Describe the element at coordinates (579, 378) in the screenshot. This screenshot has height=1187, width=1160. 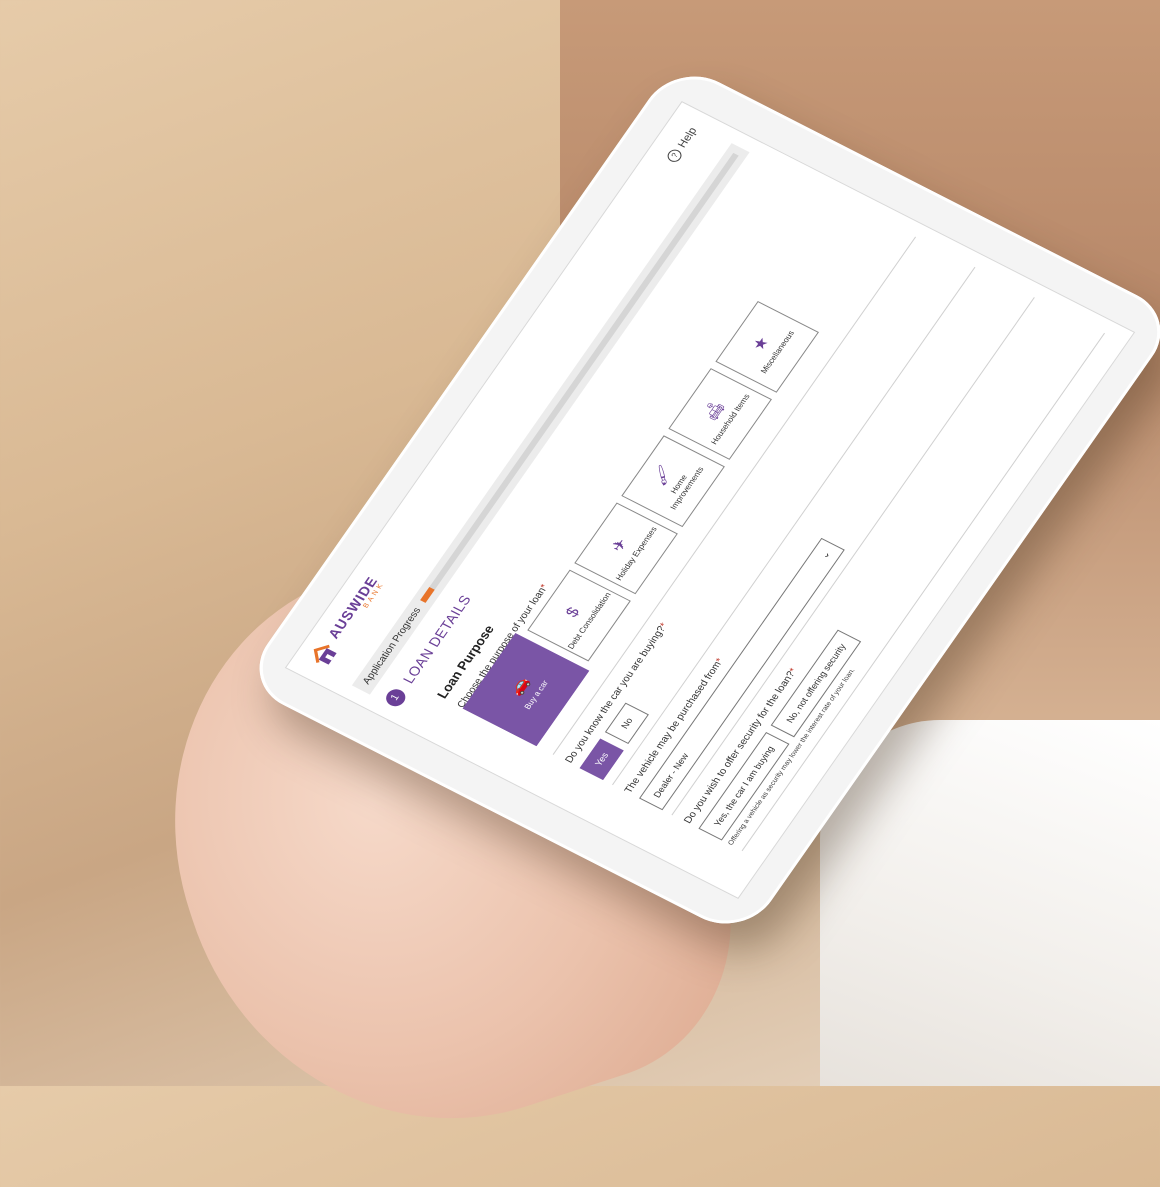
I see `progress-track` at that location.